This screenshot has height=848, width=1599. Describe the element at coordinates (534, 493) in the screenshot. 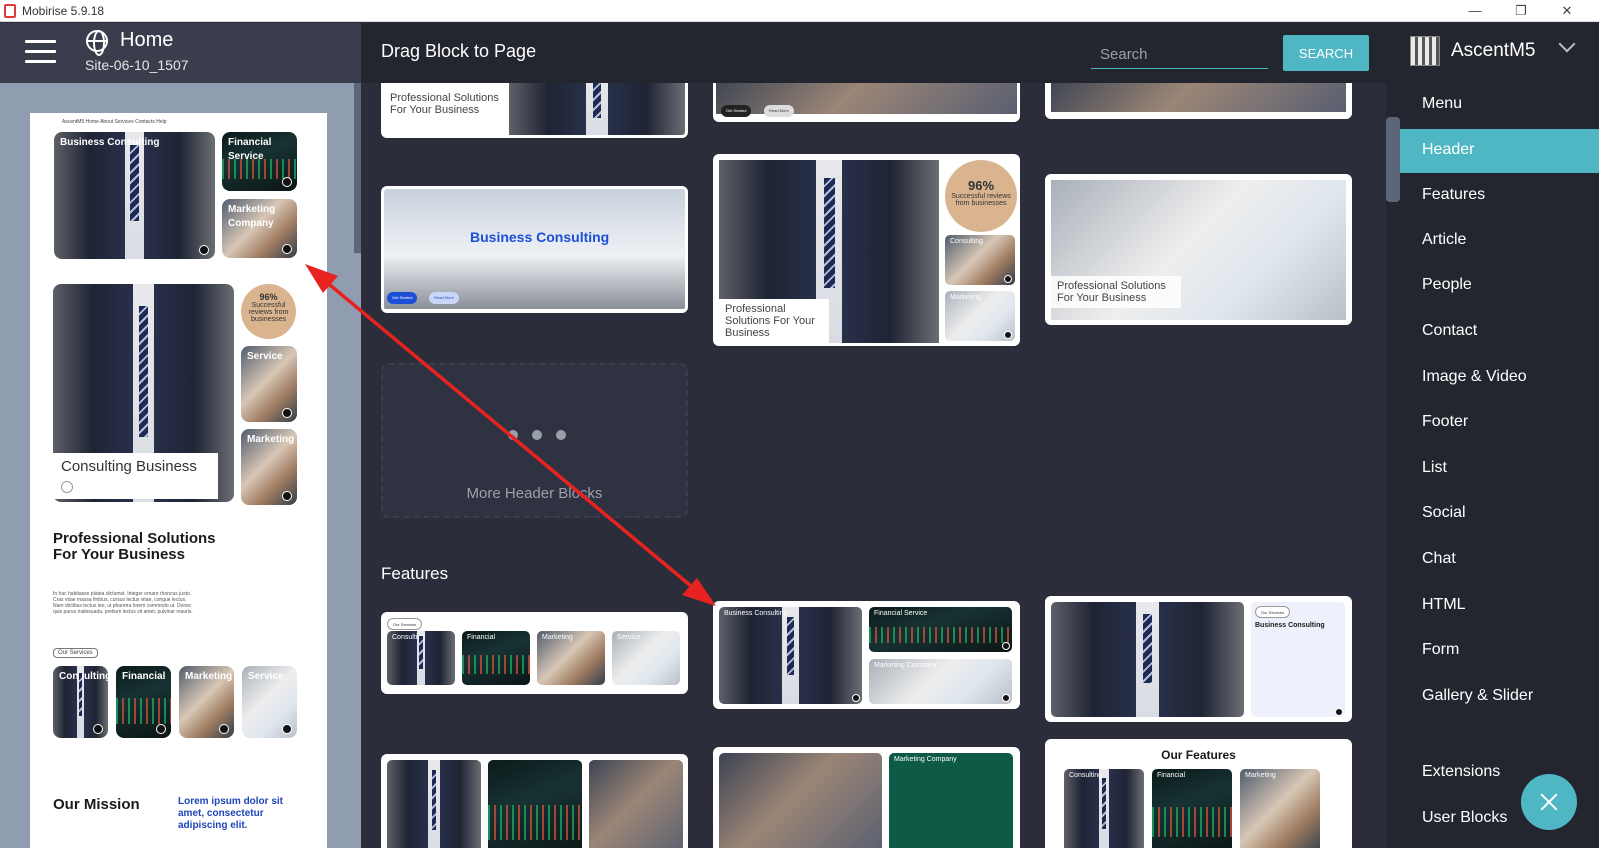

I see `more-header-blocks-label: More Header Blocks` at that location.